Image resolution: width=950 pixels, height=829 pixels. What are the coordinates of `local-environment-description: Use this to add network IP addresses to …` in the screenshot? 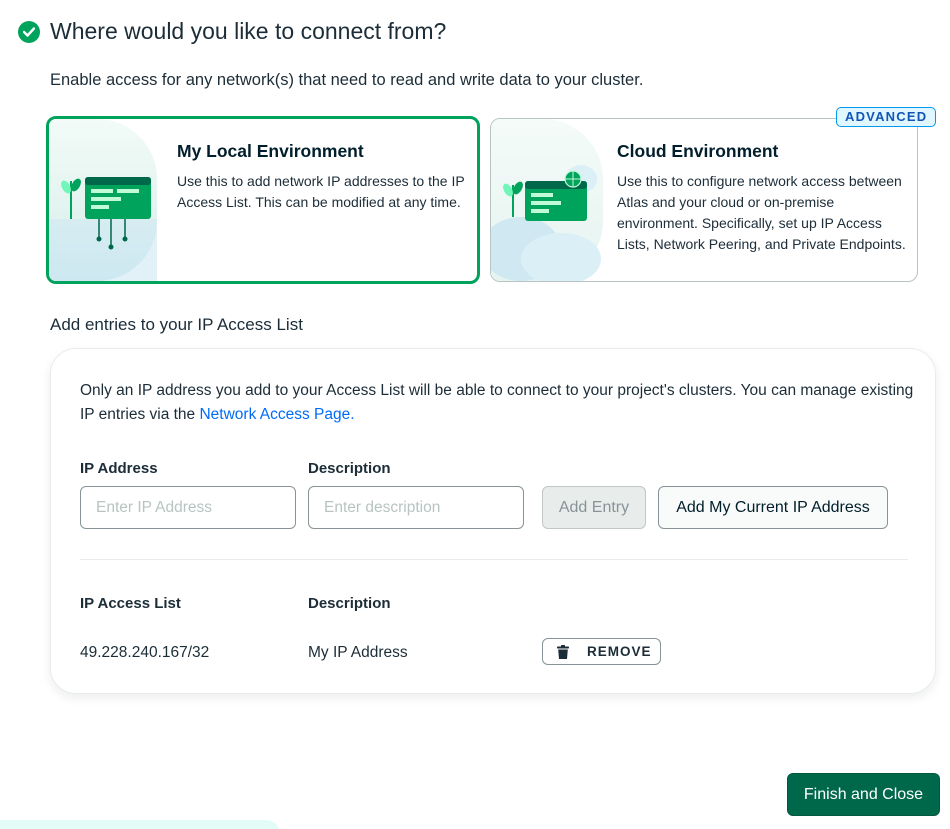 It's located at (321, 191).